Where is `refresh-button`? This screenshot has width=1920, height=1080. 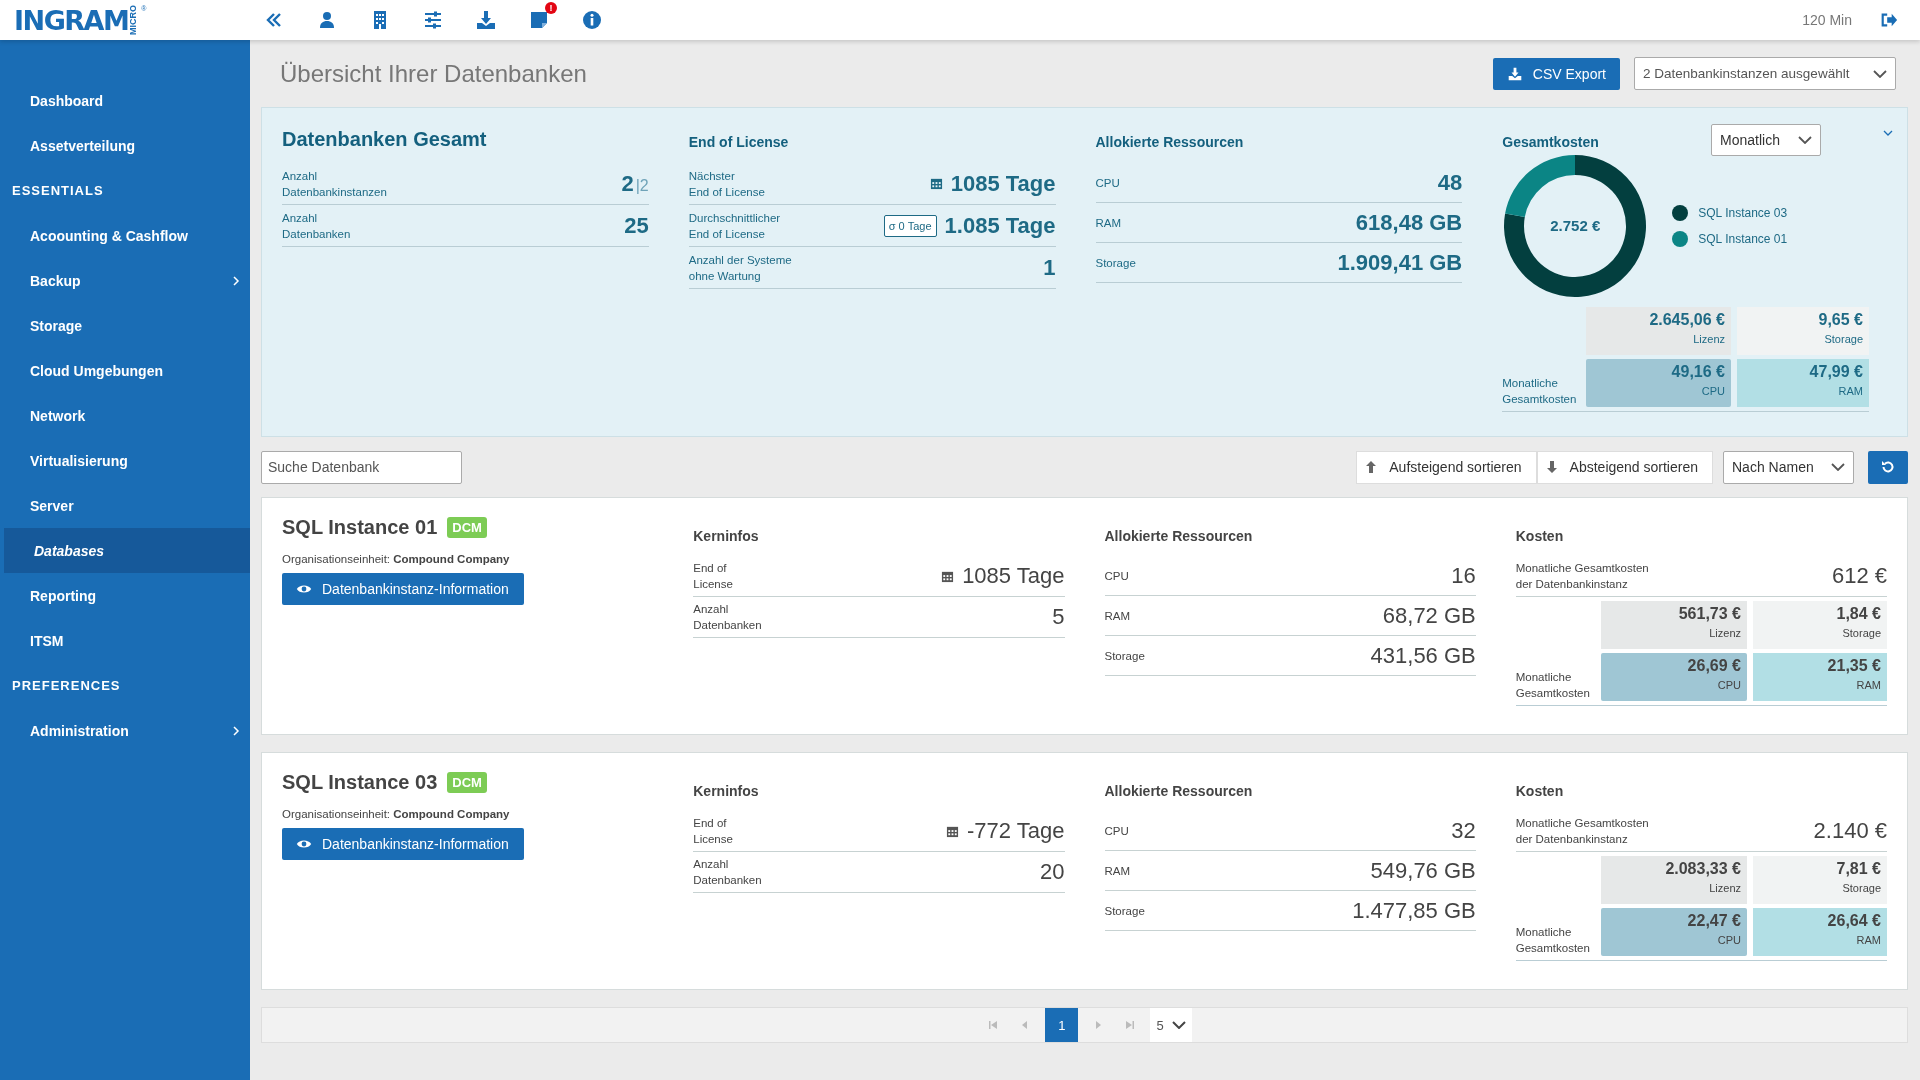 refresh-button is located at coordinates (1888, 467).